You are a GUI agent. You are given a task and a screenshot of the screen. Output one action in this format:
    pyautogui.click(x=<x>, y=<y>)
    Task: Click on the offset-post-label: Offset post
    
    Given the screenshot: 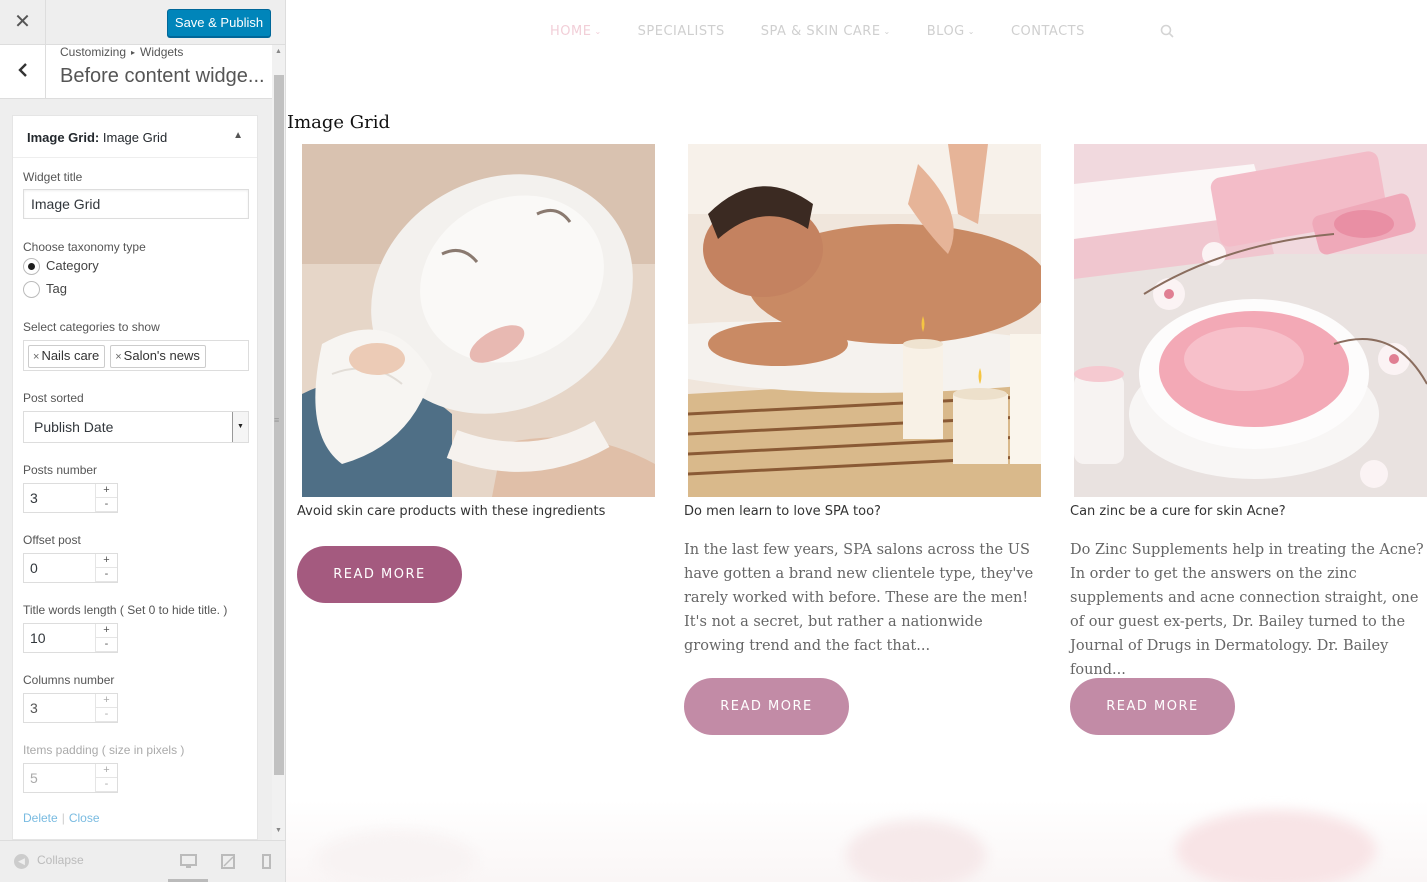 What is the action you would take?
    pyautogui.click(x=52, y=540)
    